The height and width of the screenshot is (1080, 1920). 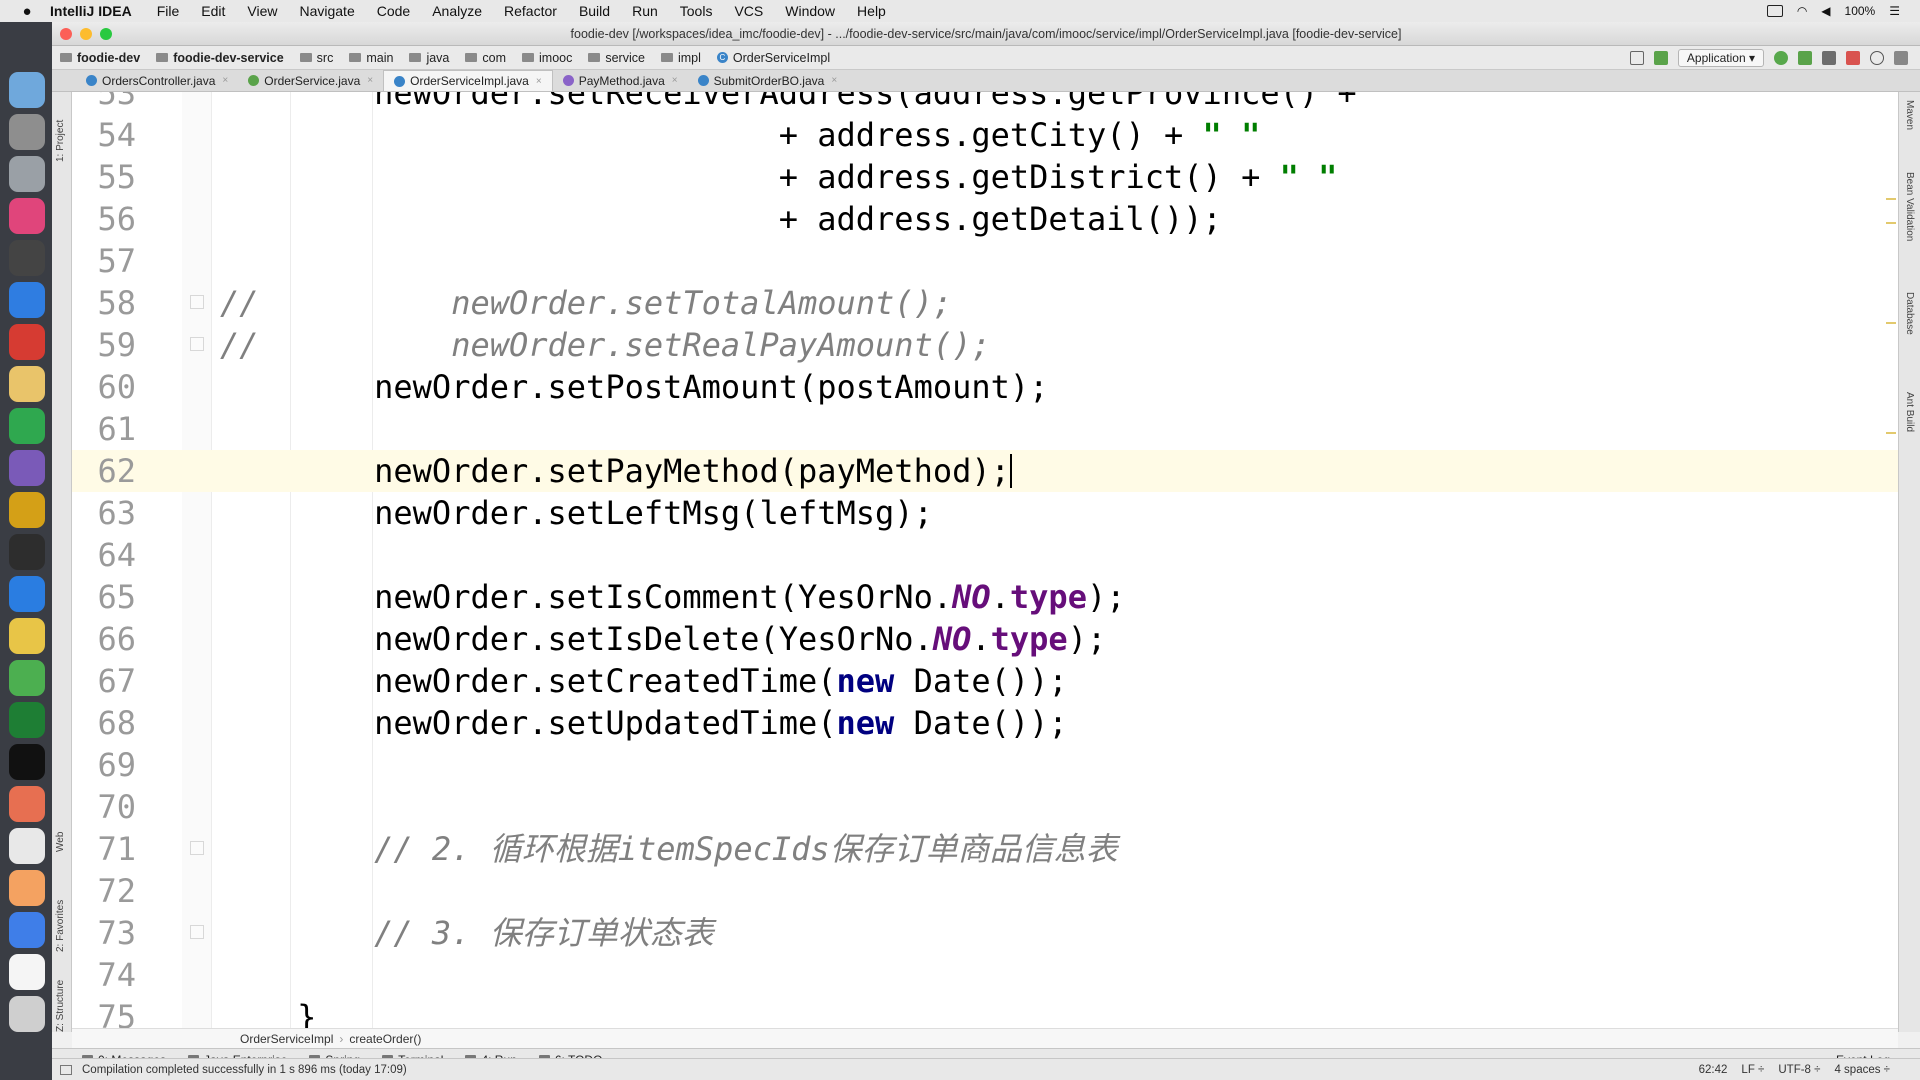 What do you see at coordinates (985, 1012) in the screenshot?
I see `code-line: 75 }` at bounding box center [985, 1012].